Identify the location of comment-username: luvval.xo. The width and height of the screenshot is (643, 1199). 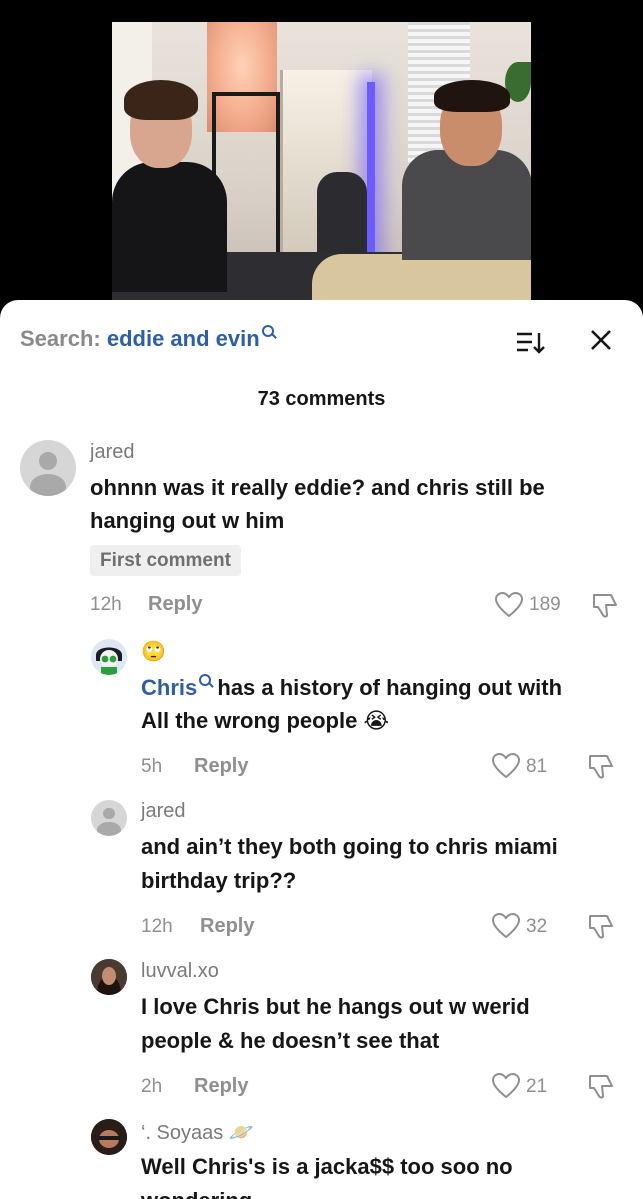
(180, 971).